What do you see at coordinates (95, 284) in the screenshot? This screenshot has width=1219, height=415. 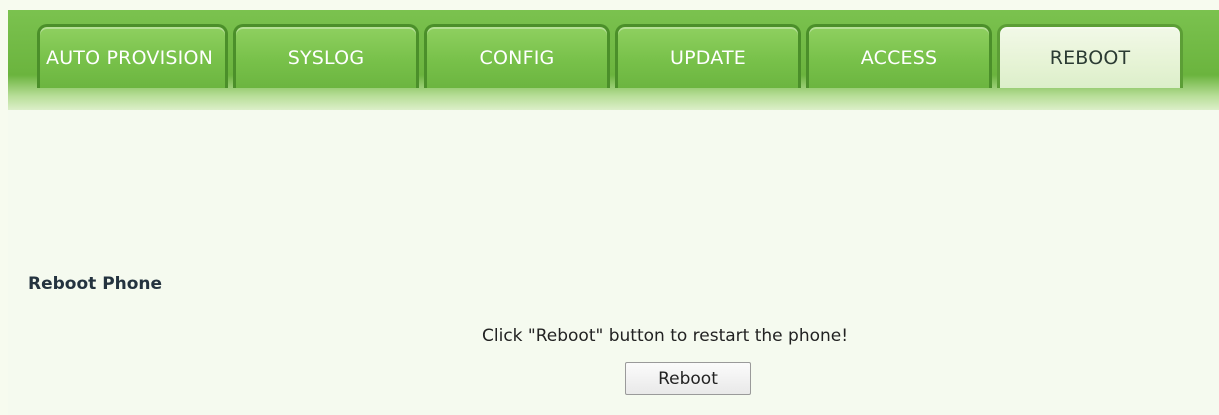 I see `section-title: Reboot Phone` at bounding box center [95, 284].